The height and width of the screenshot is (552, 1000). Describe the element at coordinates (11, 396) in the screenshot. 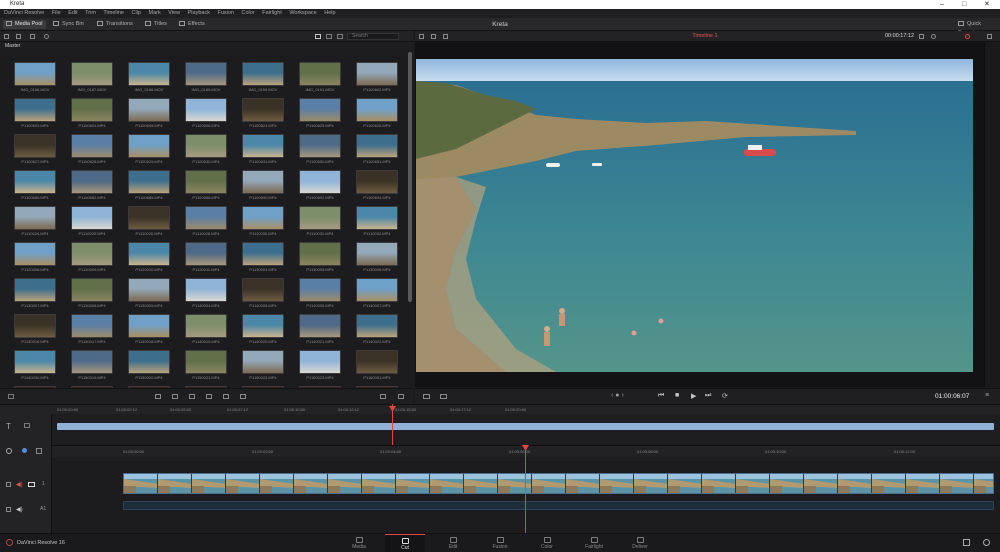

I see `timeline-view-icon` at that location.